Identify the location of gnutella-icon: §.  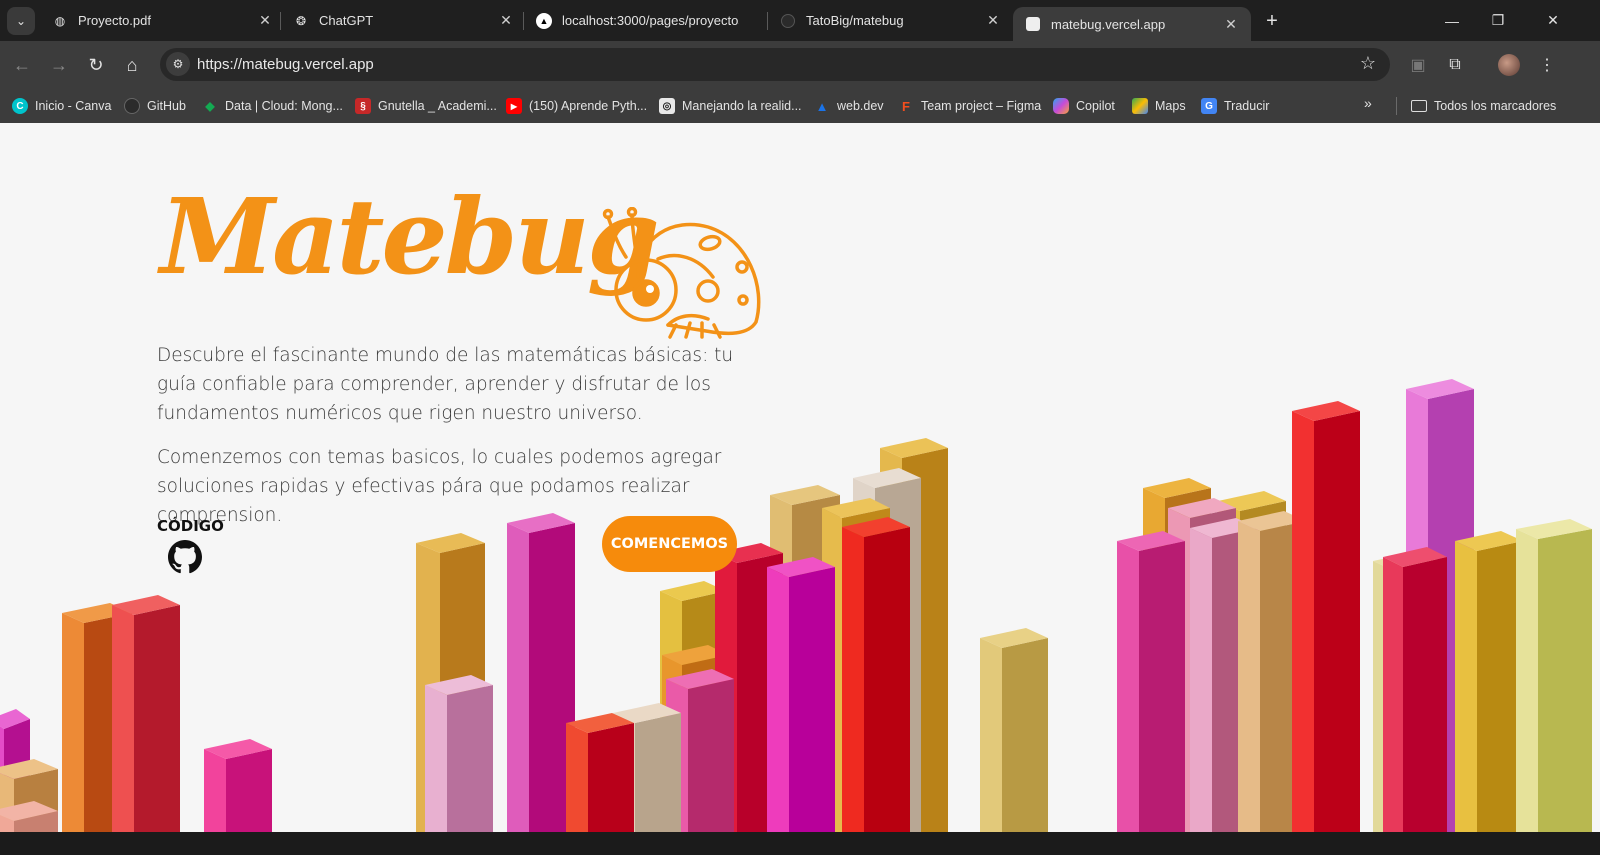
(363, 106).